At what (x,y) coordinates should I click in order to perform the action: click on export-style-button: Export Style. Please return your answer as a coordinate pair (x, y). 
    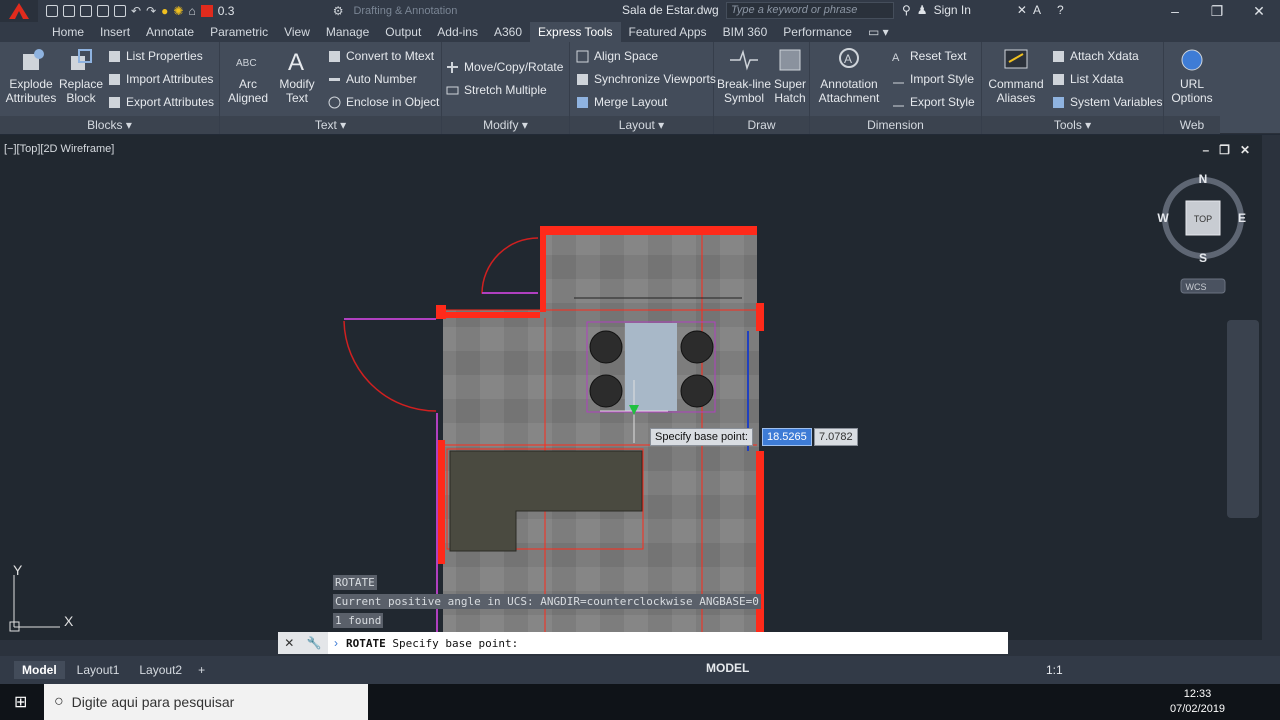
    Looking at the image, I should click on (933, 102).